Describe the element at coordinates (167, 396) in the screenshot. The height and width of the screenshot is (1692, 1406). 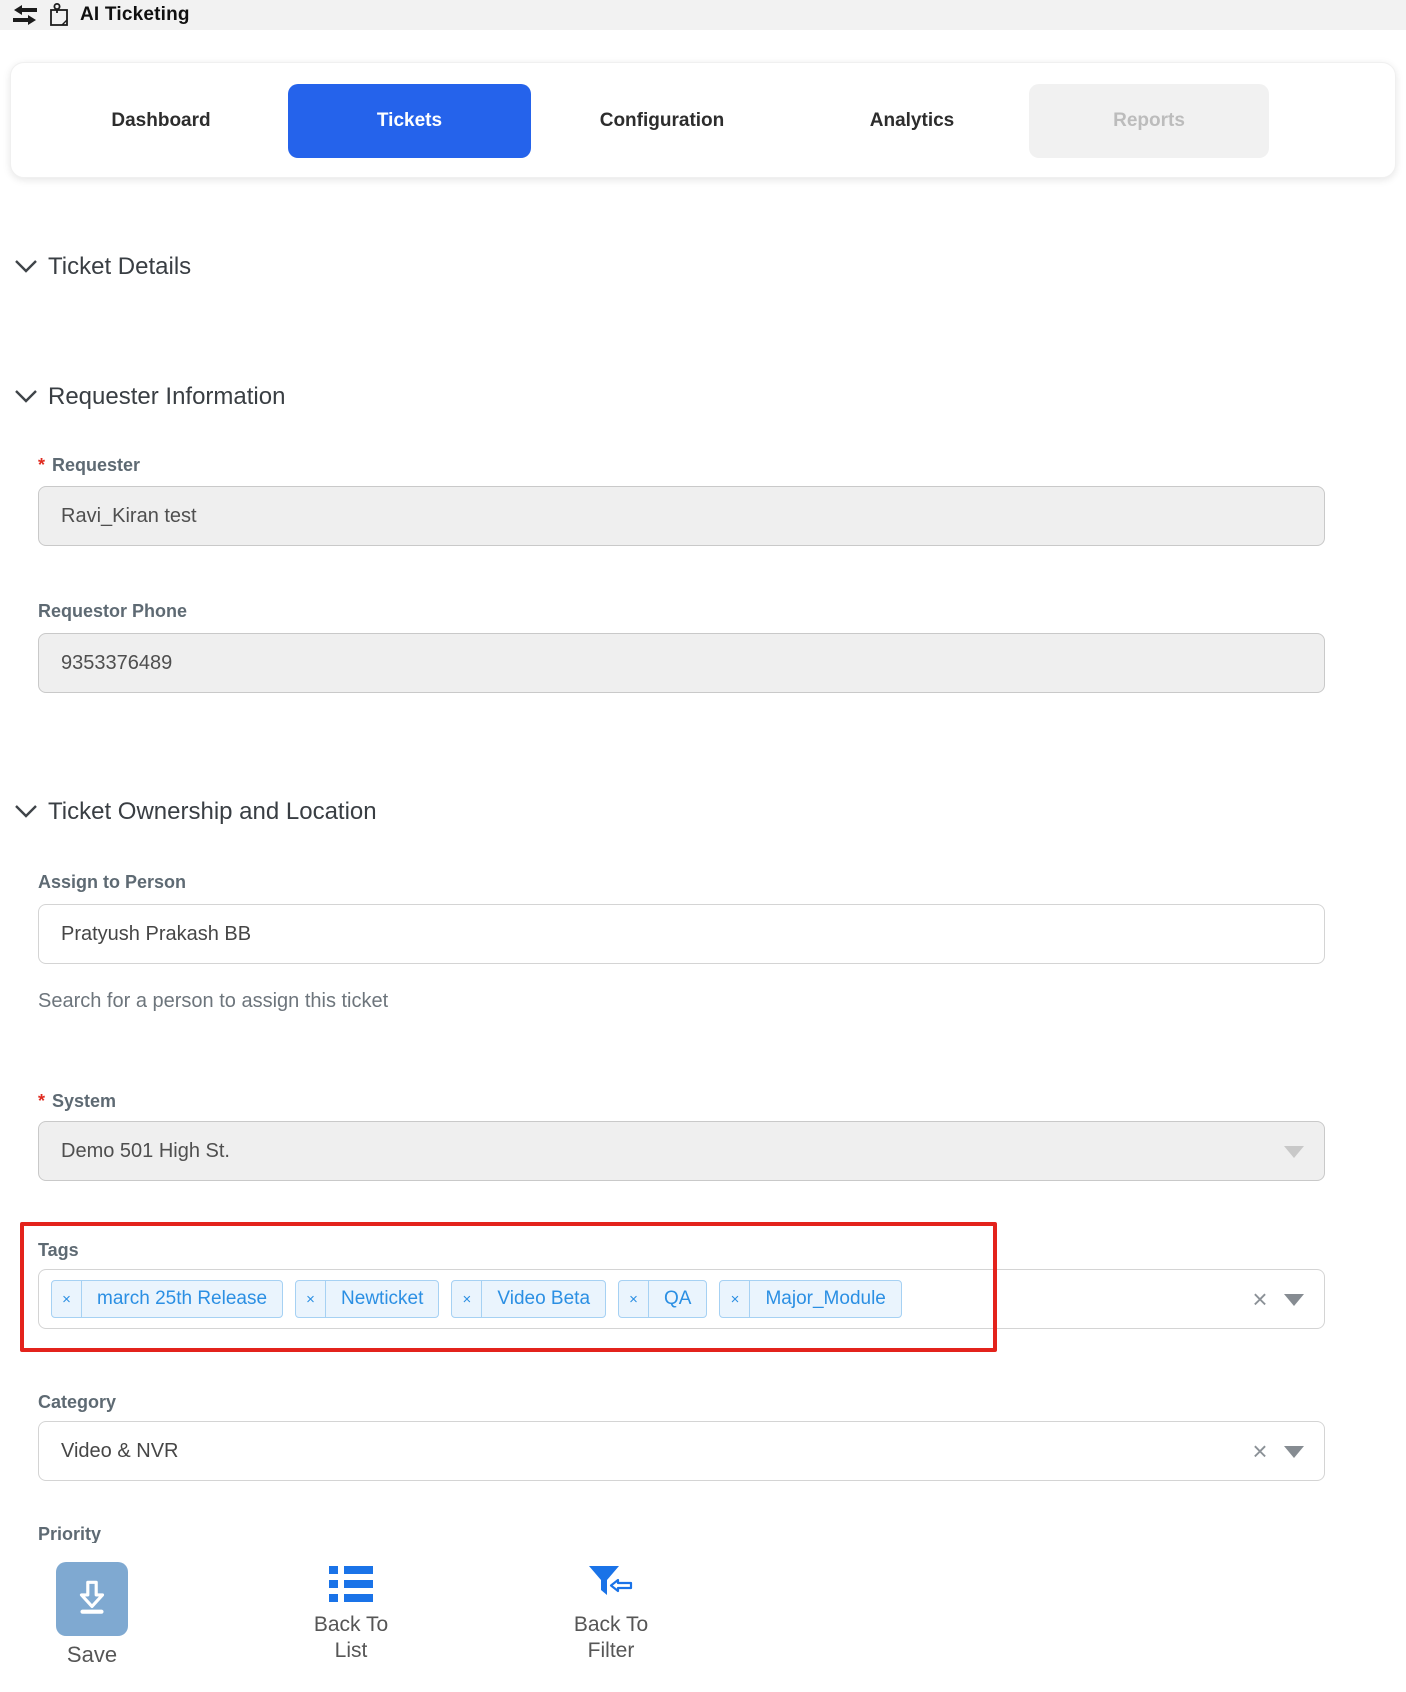
I see `section-title: Requester Information` at that location.